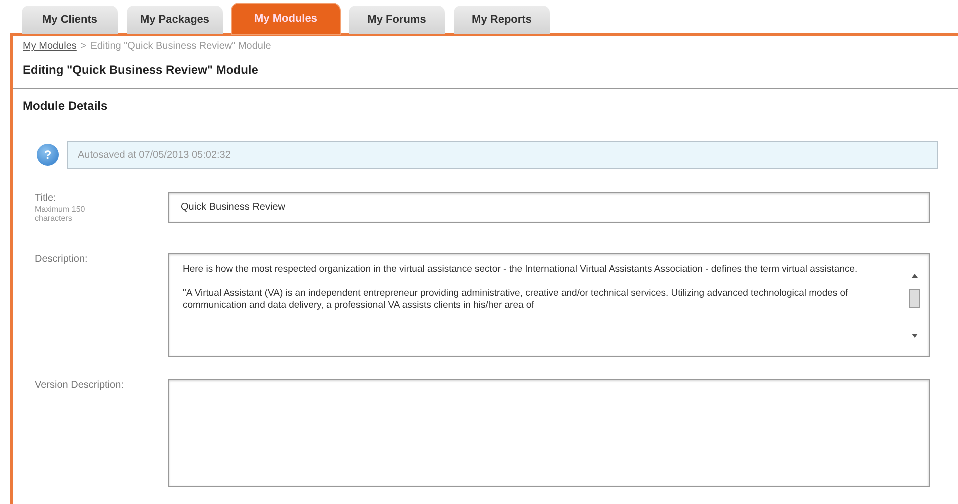 Image resolution: width=958 pixels, height=504 pixels. Describe the element at coordinates (397, 20) in the screenshot. I see `tab: My Forums` at that location.